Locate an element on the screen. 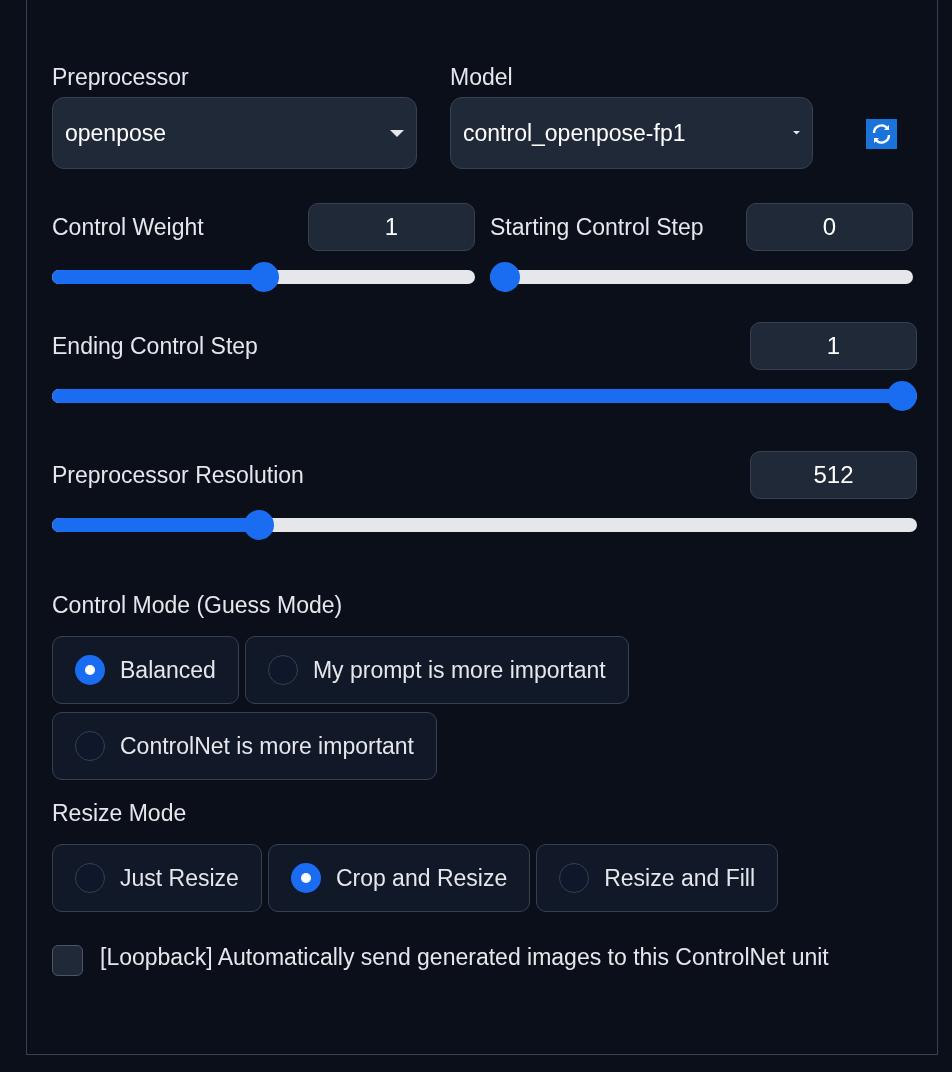  checkbox is located at coordinates (67, 960).